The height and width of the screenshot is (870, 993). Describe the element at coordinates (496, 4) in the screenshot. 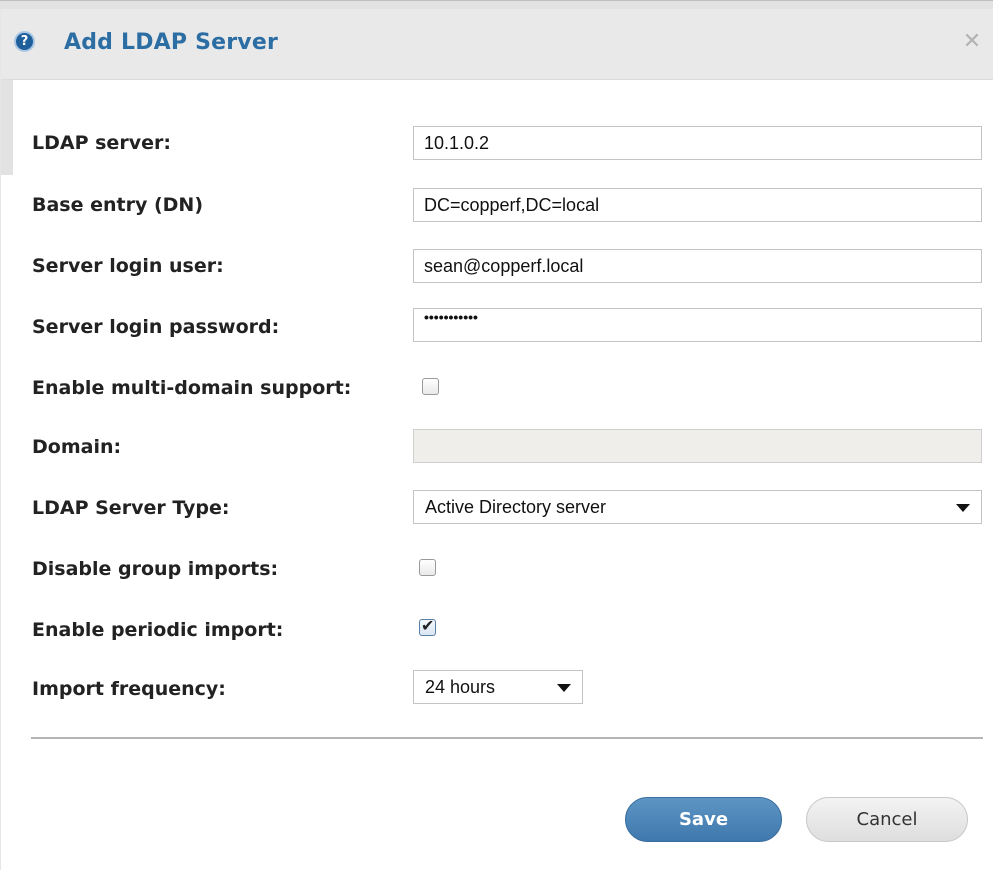

I see `window-top-edge` at that location.